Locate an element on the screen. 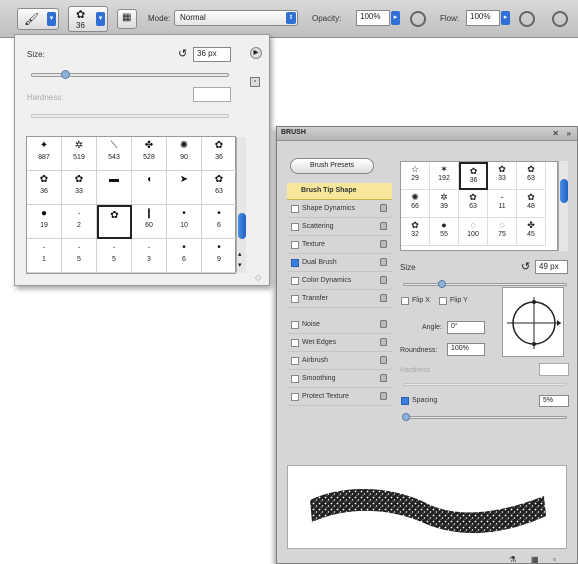 The height and width of the screenshot is (564, 578). tip-grid-scrollbar-thumb is located at coordinates (564, 191).